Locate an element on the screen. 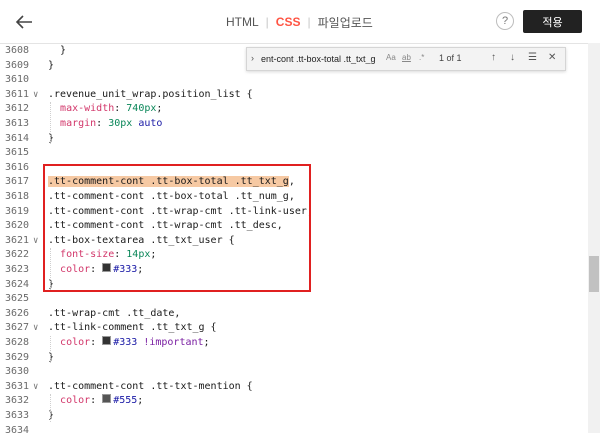 This screenshot has width=600, height=433. close-find-icon: ✕ is located at coordinates (552, 57).